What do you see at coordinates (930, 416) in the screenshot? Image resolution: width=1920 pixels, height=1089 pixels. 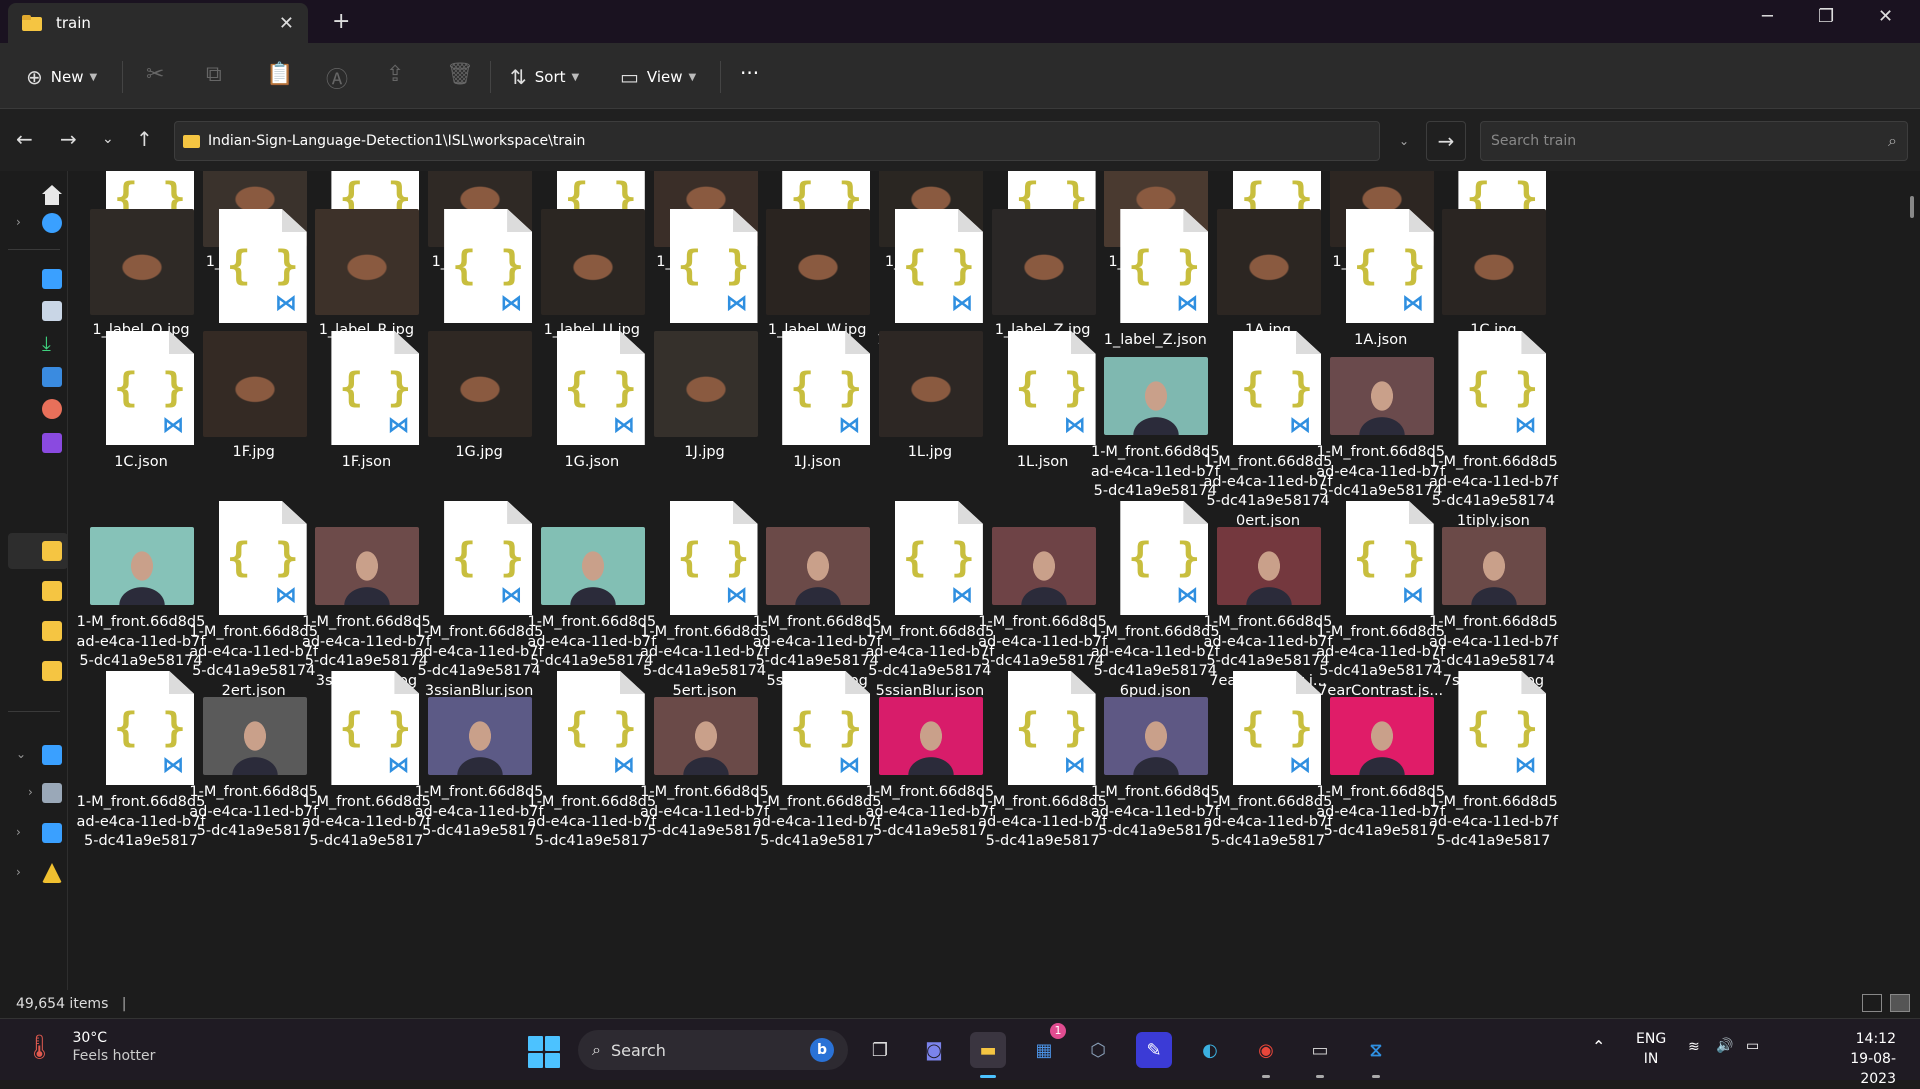 I see `image-file-item: 1L.jpg` at bounding box center [930, 416].